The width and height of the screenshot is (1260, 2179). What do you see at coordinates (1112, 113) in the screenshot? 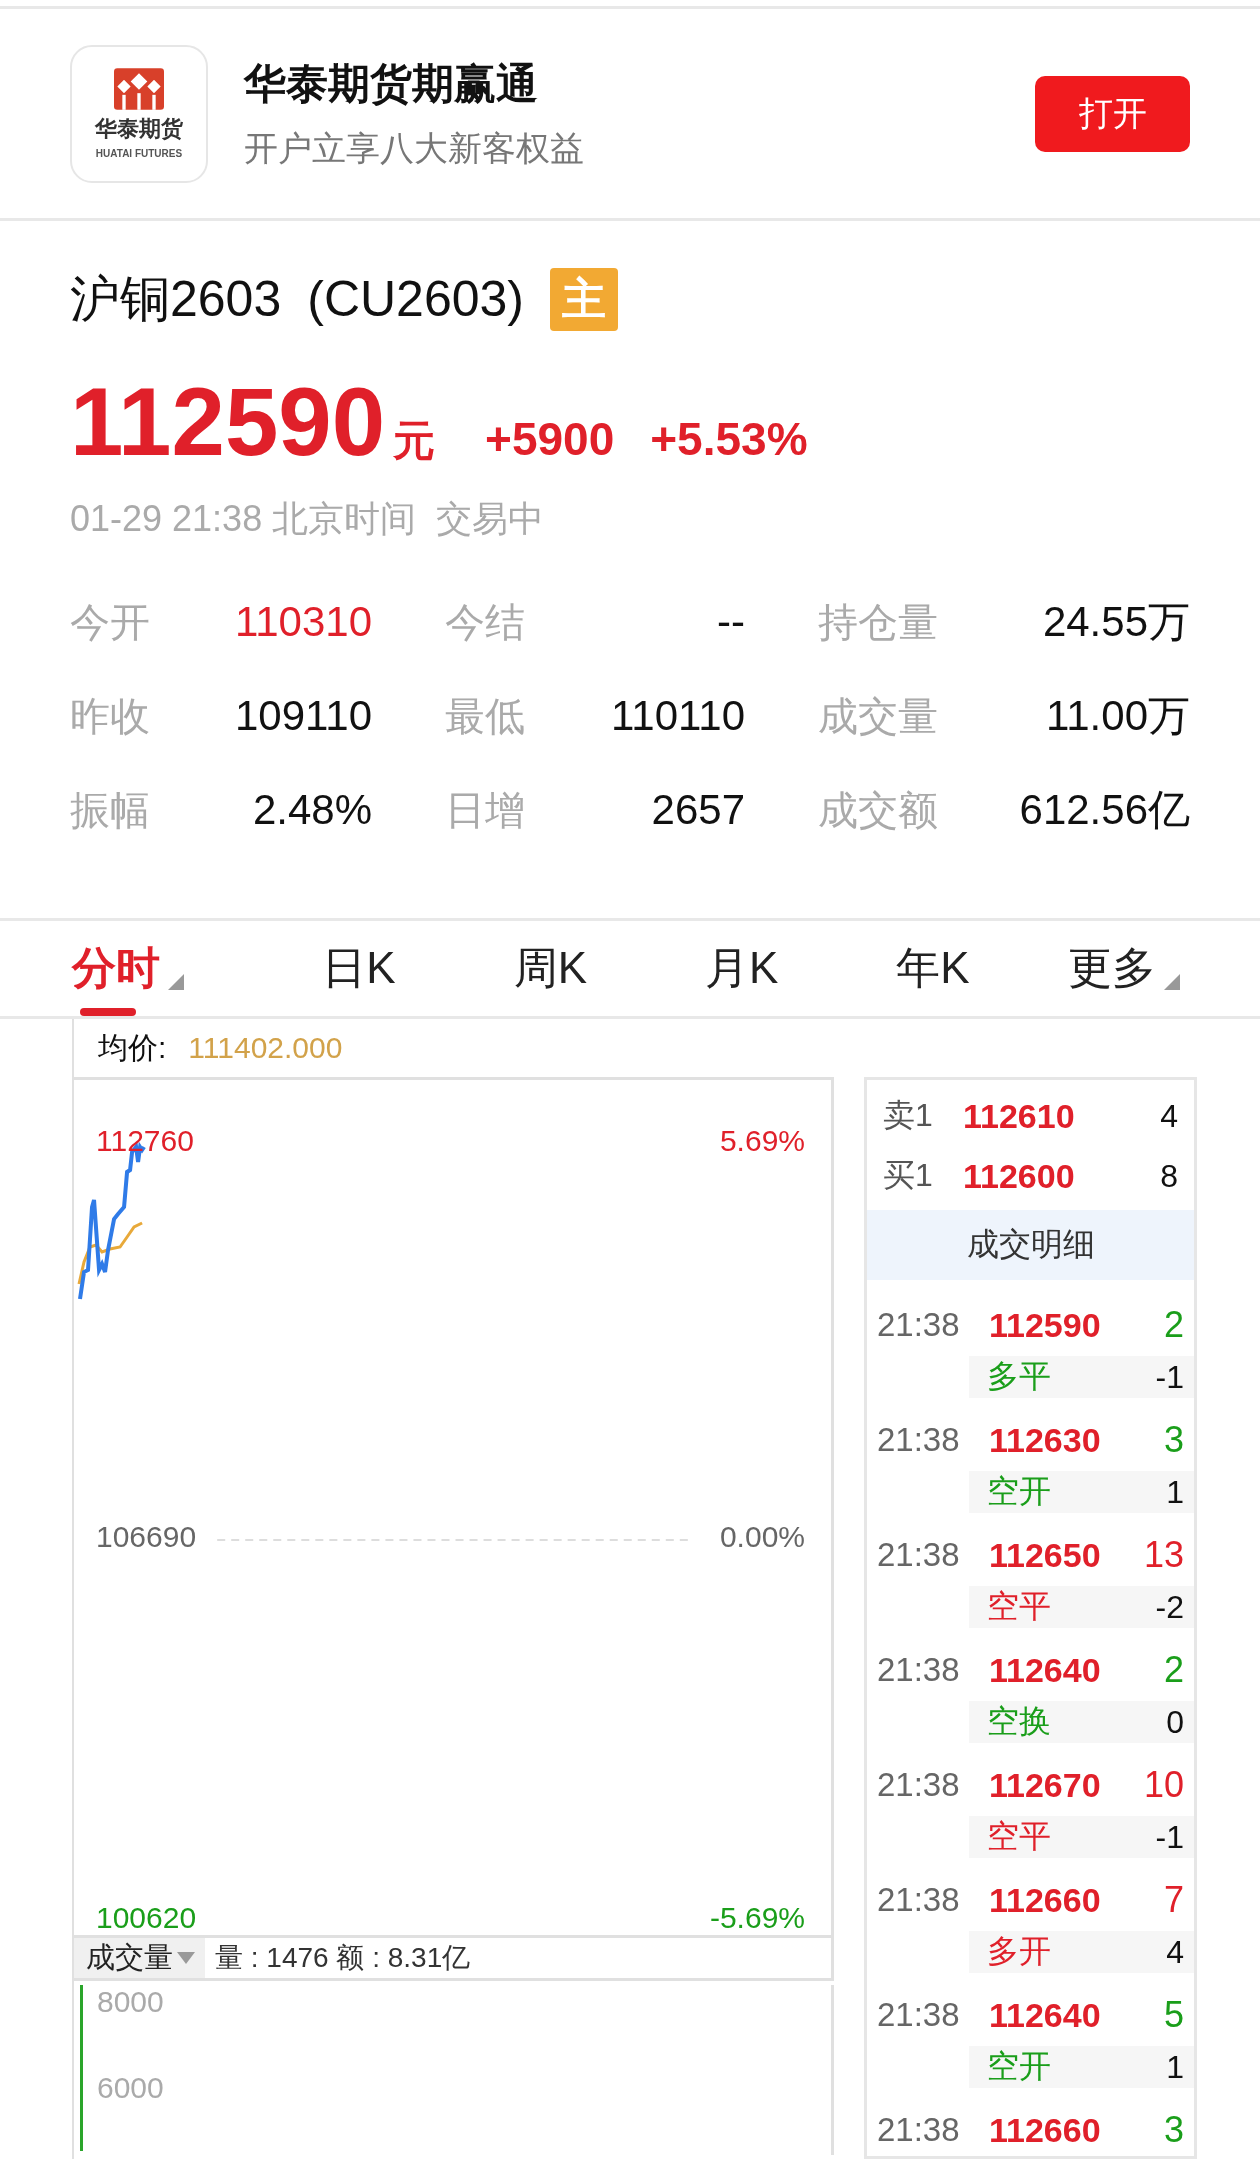
I see `open-button: 打开` at bounding box center [1112, 113].